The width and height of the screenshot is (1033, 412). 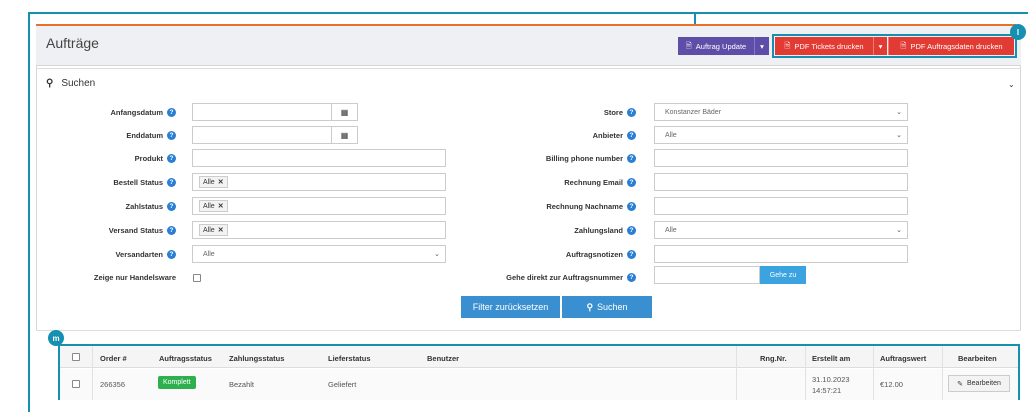 I want to click on search-submit-button: ⚲ Suchen, so click(x=607, y=307).